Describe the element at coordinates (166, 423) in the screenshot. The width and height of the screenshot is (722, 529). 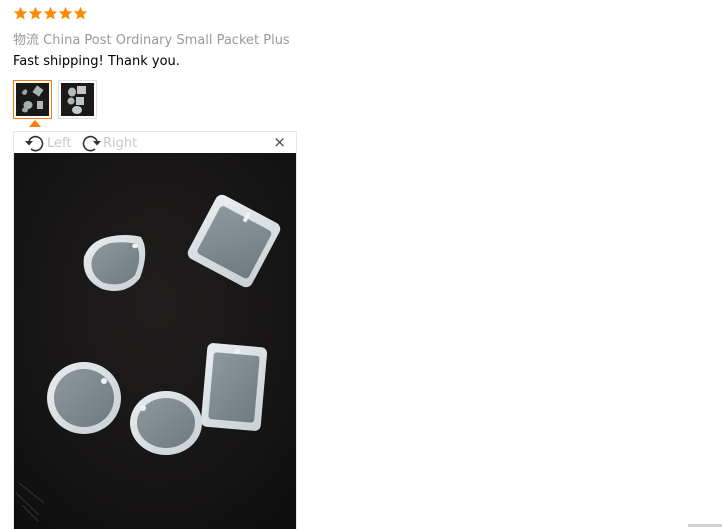
I see `oval-pendant` at that location.